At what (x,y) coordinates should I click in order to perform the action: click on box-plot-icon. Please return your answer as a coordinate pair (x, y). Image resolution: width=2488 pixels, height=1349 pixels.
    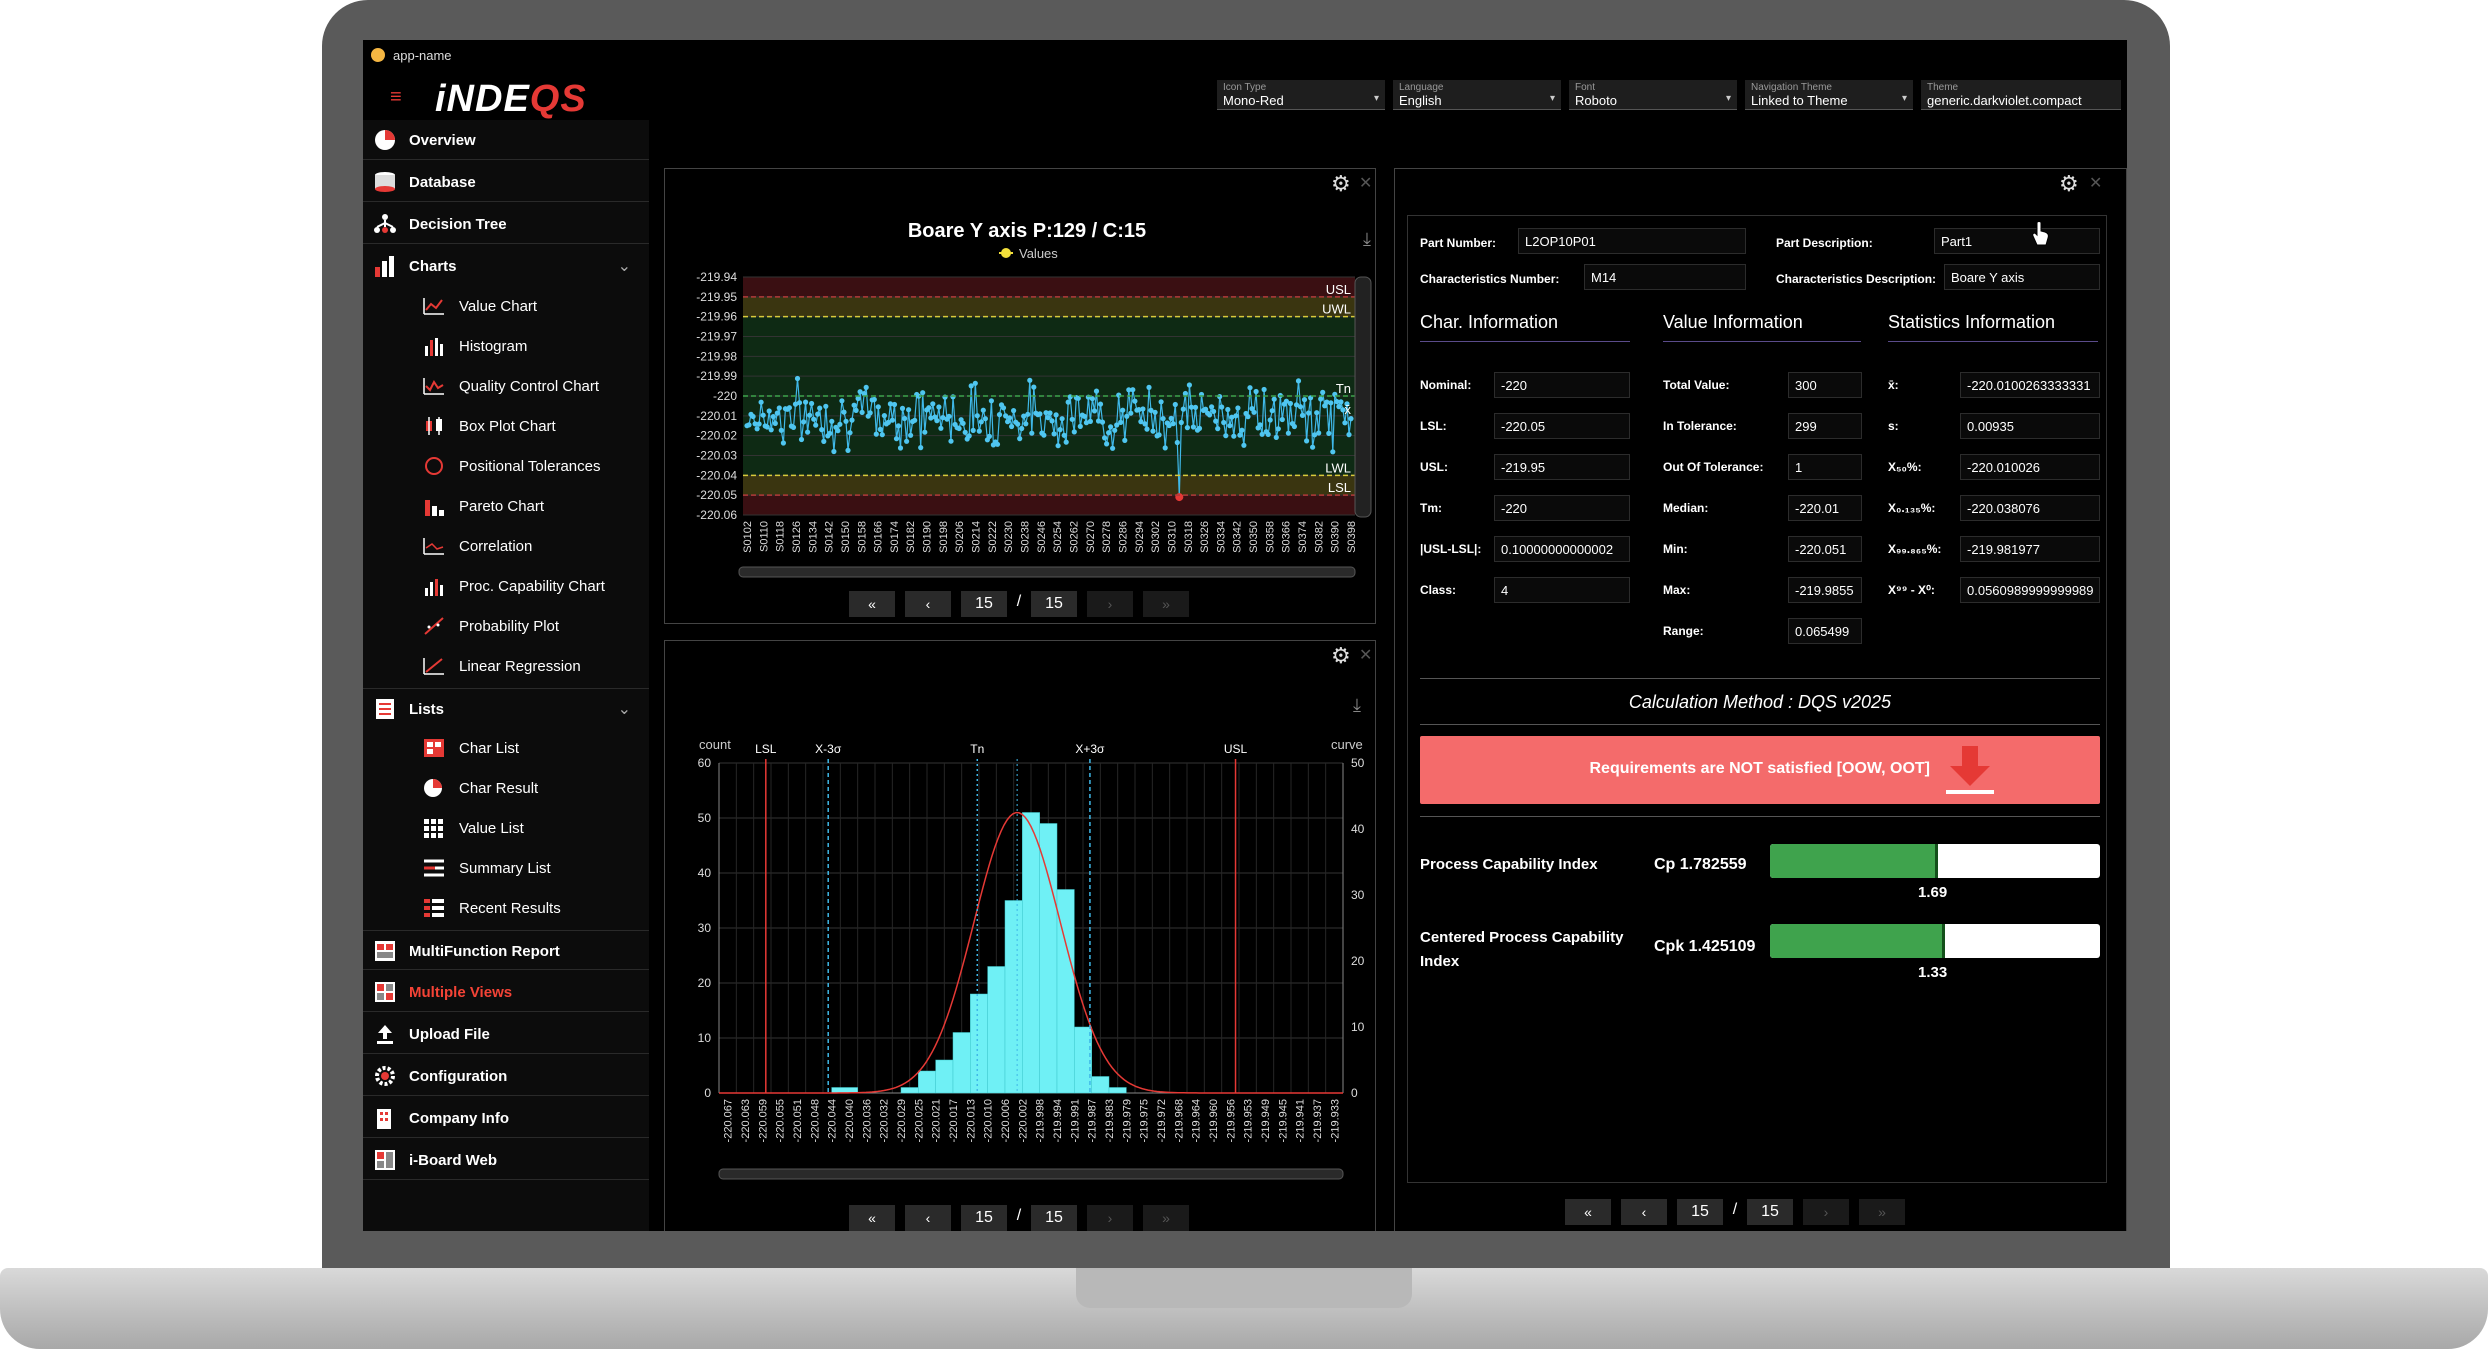
    Looking at the image, I should click on (434, 426).